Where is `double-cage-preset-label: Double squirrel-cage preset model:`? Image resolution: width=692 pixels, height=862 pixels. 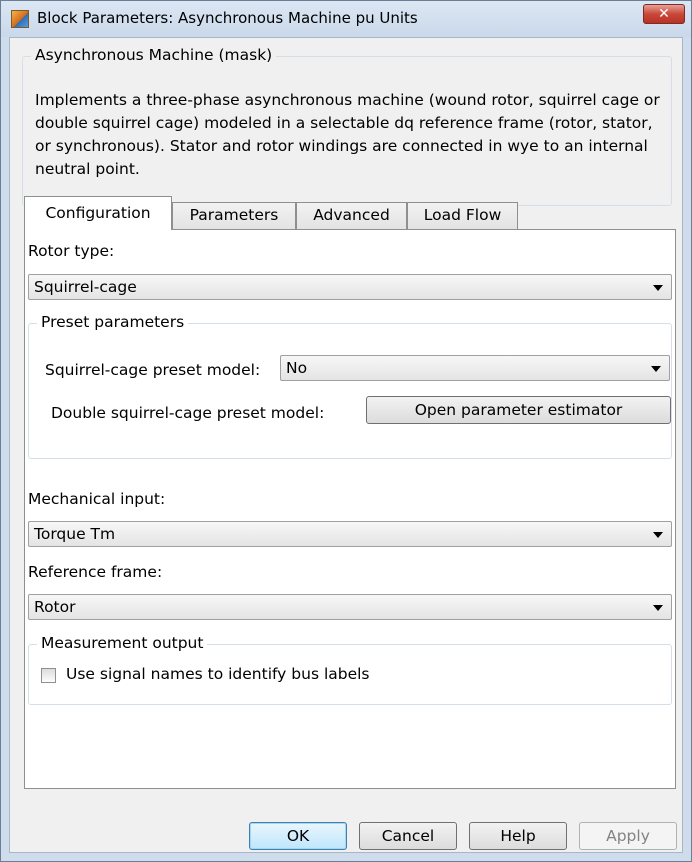
double-cage-preset-label: Double squirrel-cage preset model: is located at coordinates (188, 413).